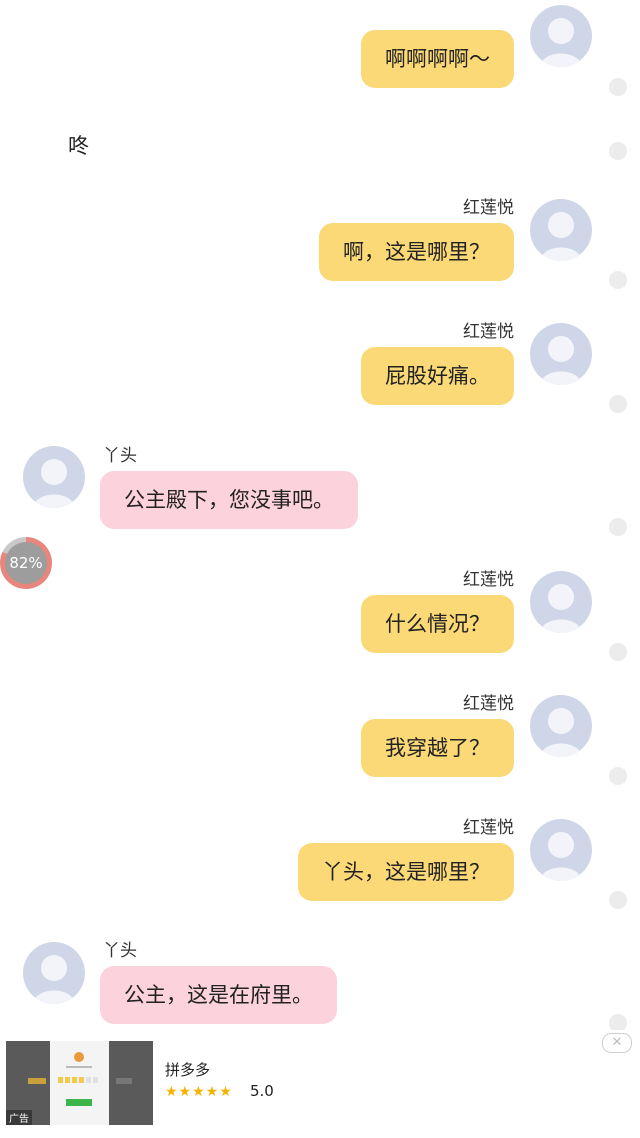 The image size is (640, 1138). Describe the element at coordinates (320, 1084) in the screenshot. I see `ad-banner: 广告 拼多多 ★★★★★ 5.0 ✕` at that location.